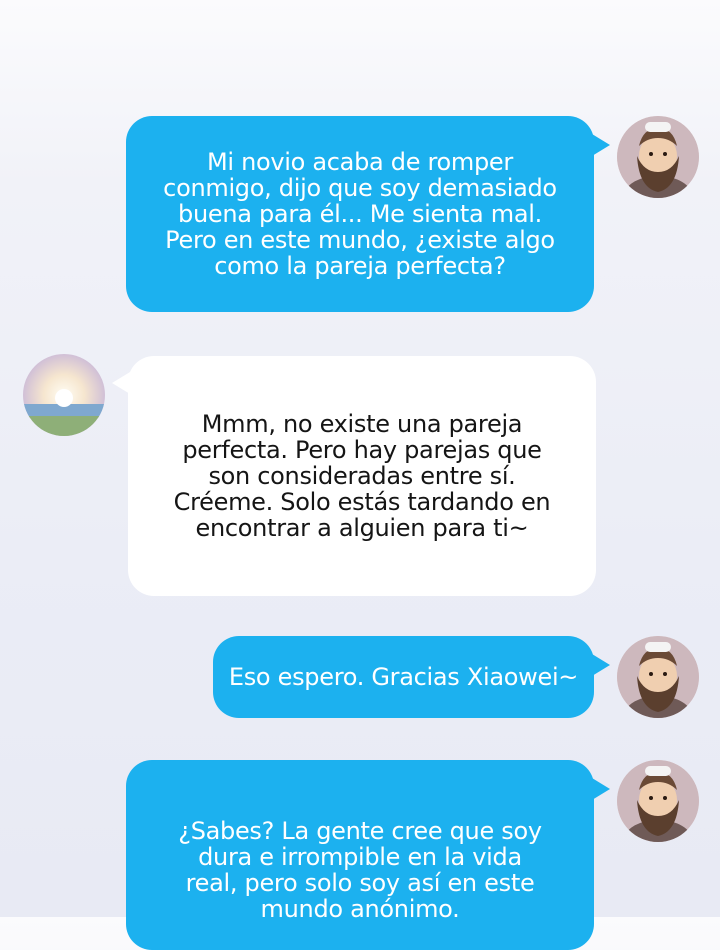 This screenshot has height=950, width=720. I want to click on message-bubble-sent: Eso espero. Gracias Xiaowei~, so click(403, 677).